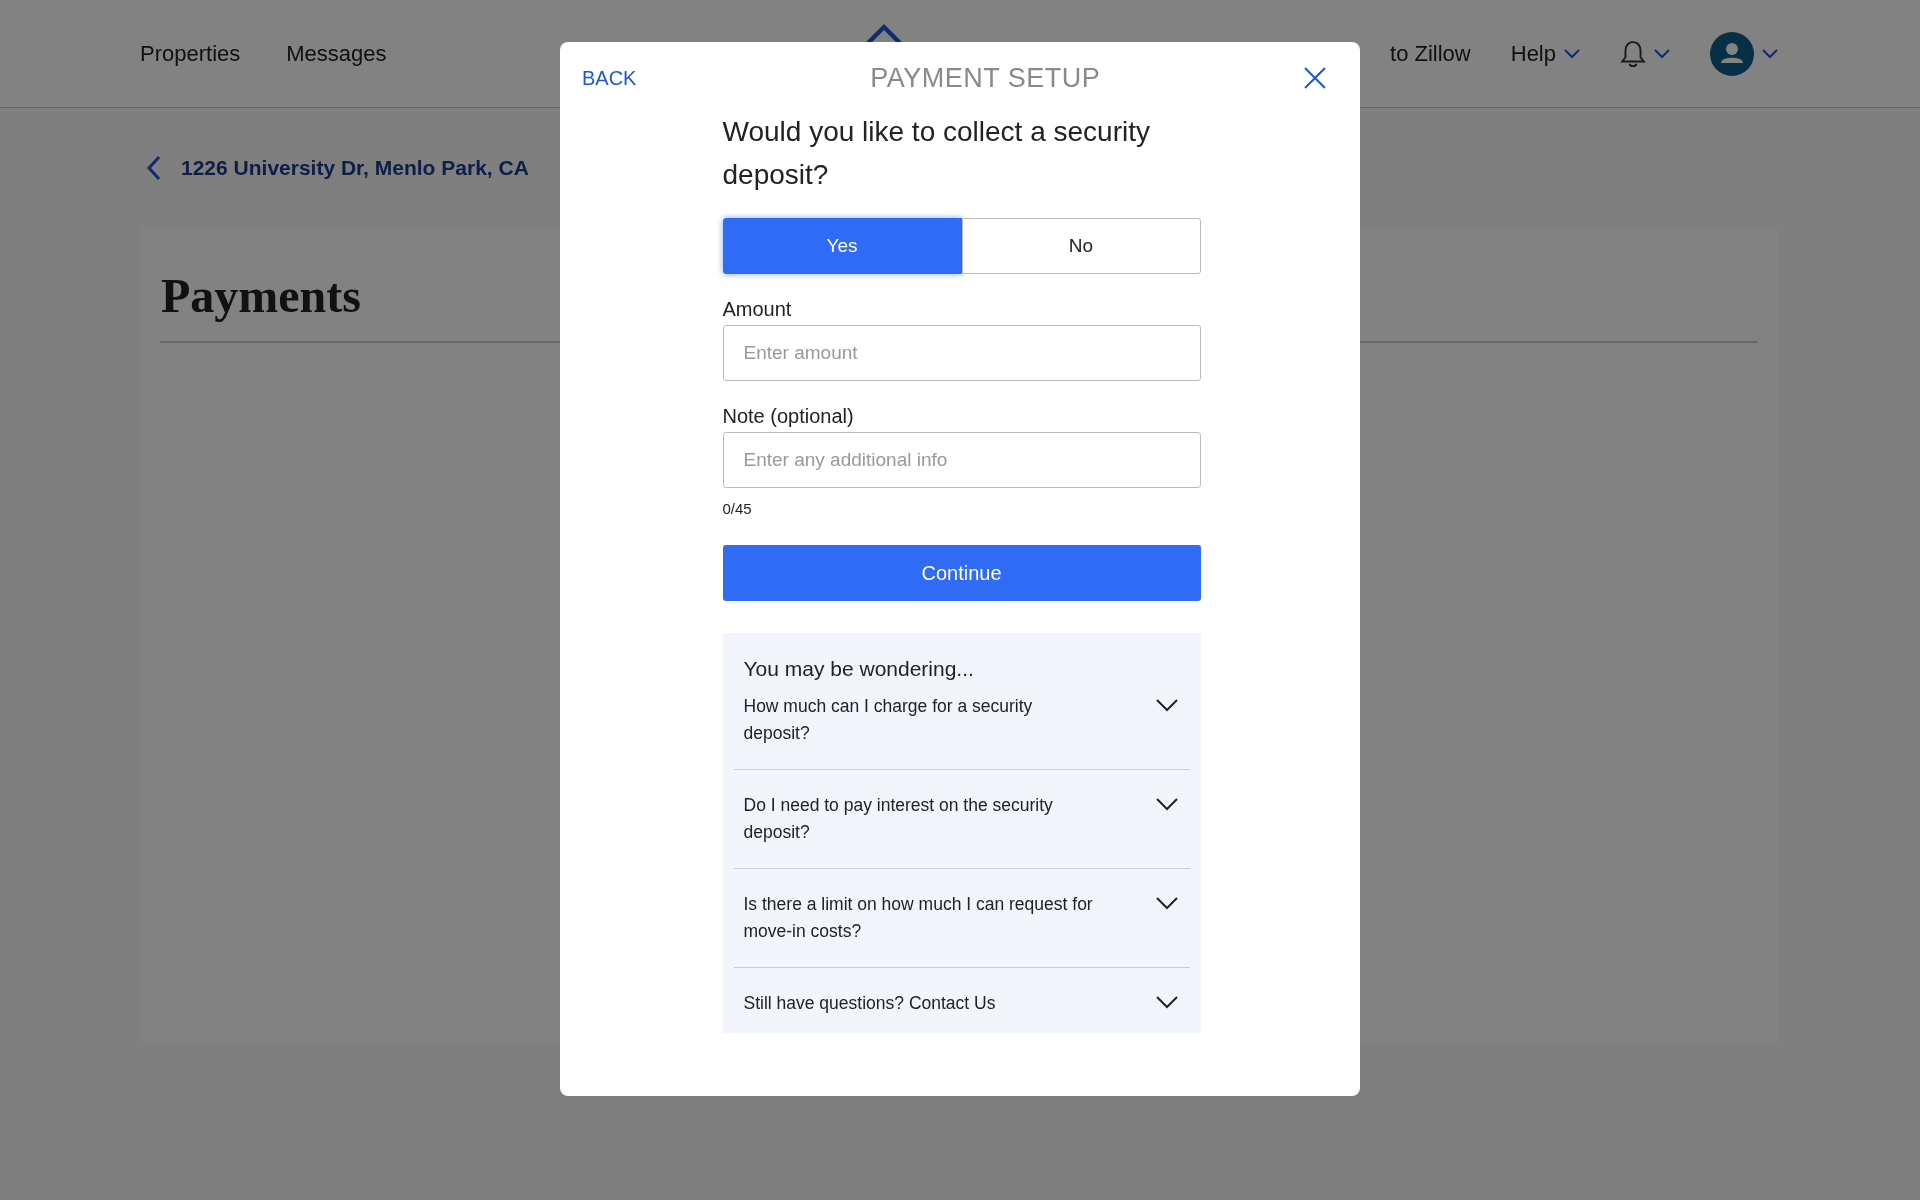 The height and width of the screenshot is (1200, 1920). Describe the element at coordinates (961, 460) in the screenshot. I see `input-field: Enter any additional info` at that location.